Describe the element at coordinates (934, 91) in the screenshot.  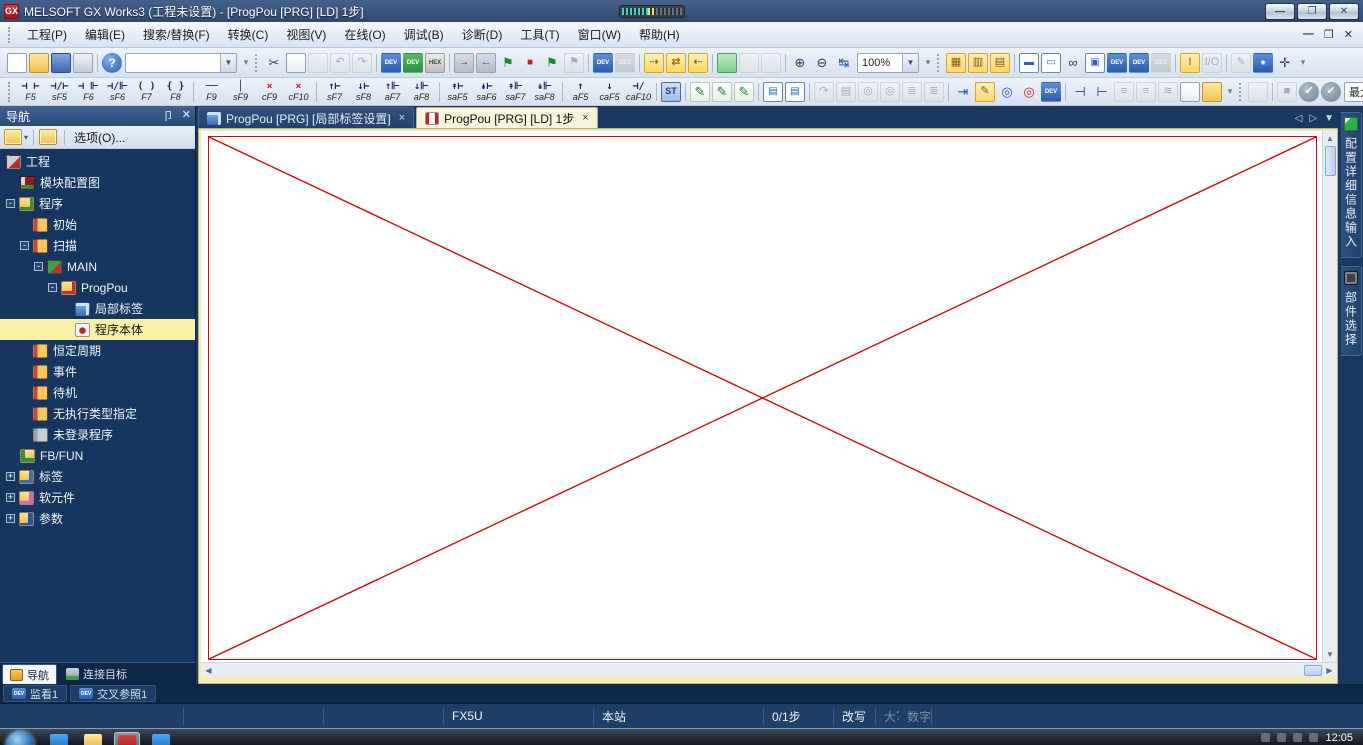
I see `delete-row-disabled-icon: ≣` at that location.